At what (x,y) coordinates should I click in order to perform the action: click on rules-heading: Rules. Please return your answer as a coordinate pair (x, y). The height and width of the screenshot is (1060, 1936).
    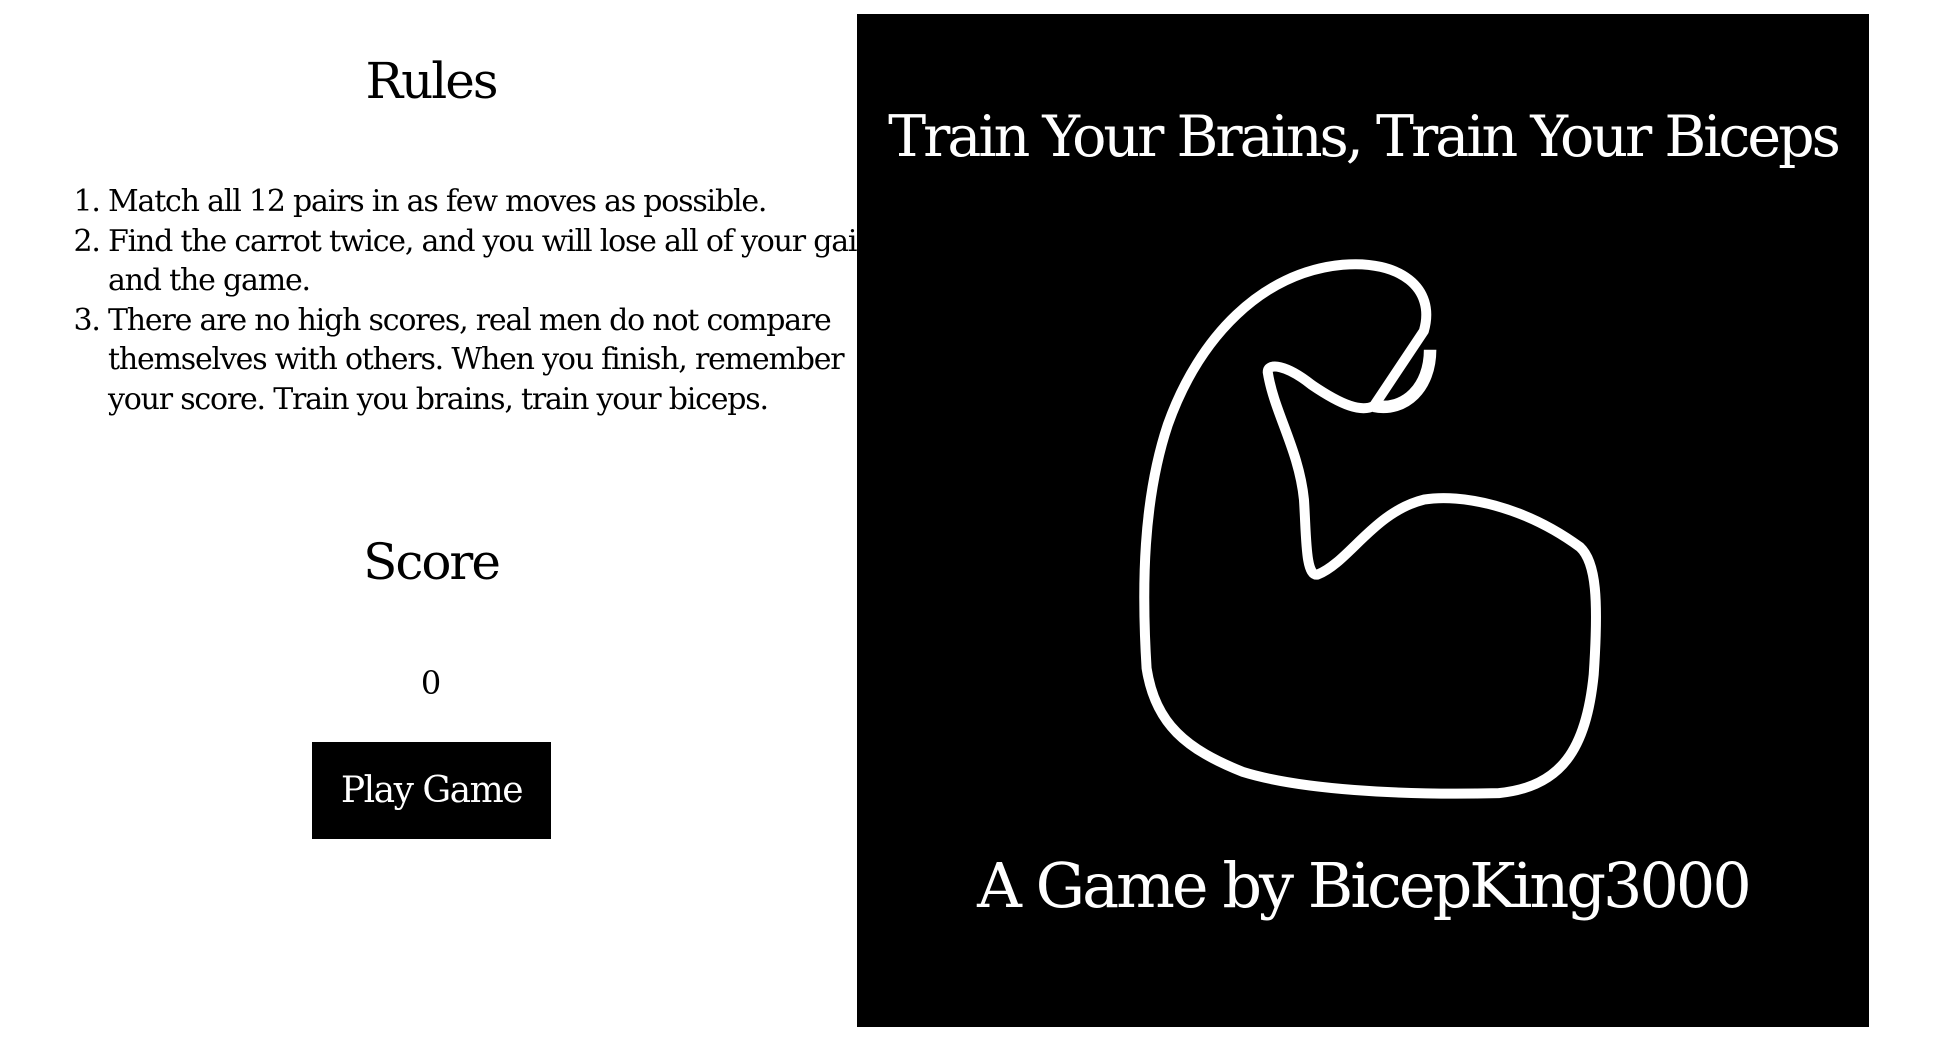
    Looking at the image, I should click on (431, 81).